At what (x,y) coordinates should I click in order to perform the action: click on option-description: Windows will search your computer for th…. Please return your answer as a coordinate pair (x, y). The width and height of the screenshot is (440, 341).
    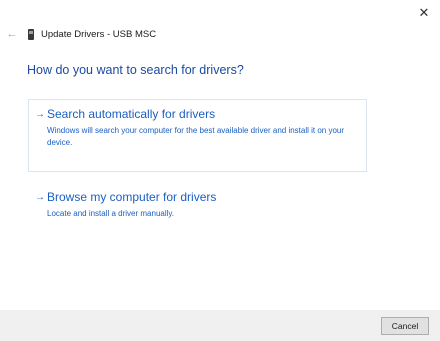
    Looking at the image, I should click on (196, 136).